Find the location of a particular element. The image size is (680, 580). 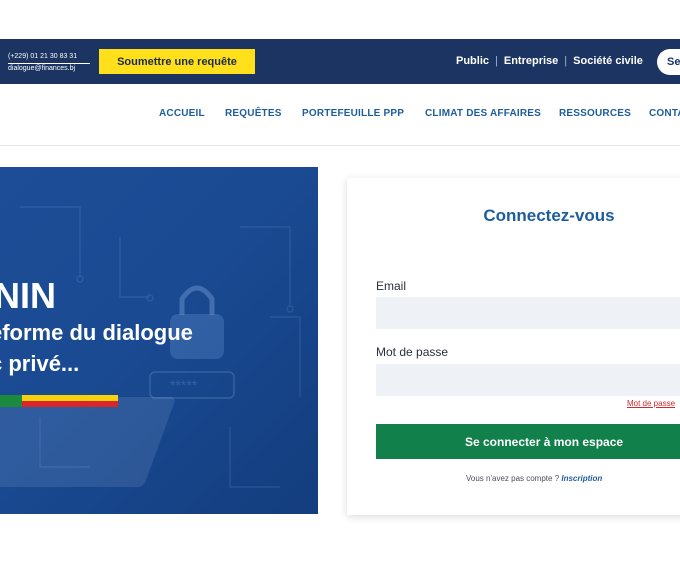

password-mask-decoration: ***** is located at coordinates (184, 385).